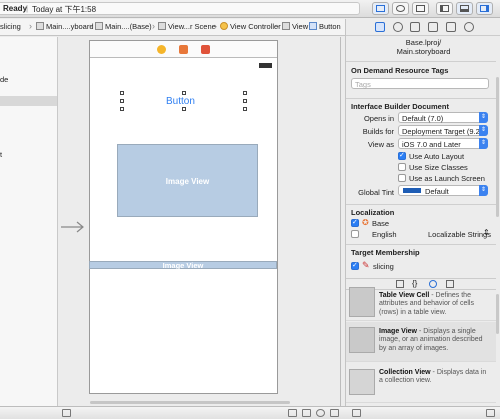 The image size is (500, 419). I want to click on toolbar: Ready | Today at 下午1:58, so click(250, 9).